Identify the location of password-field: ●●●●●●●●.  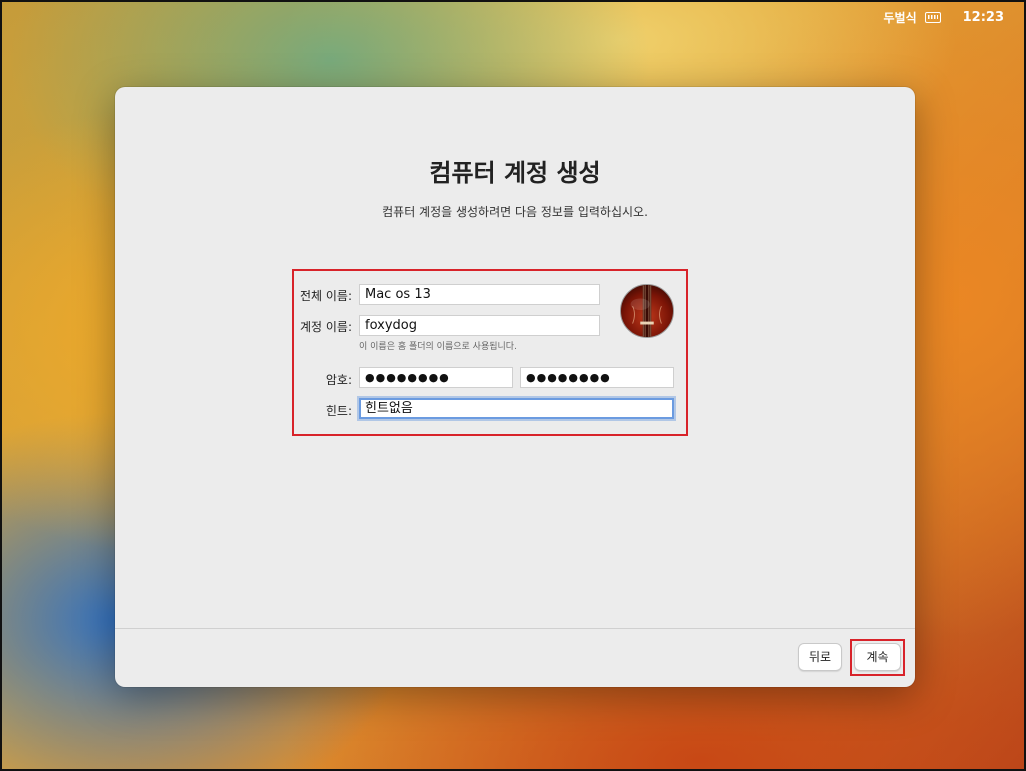
(436, 377).